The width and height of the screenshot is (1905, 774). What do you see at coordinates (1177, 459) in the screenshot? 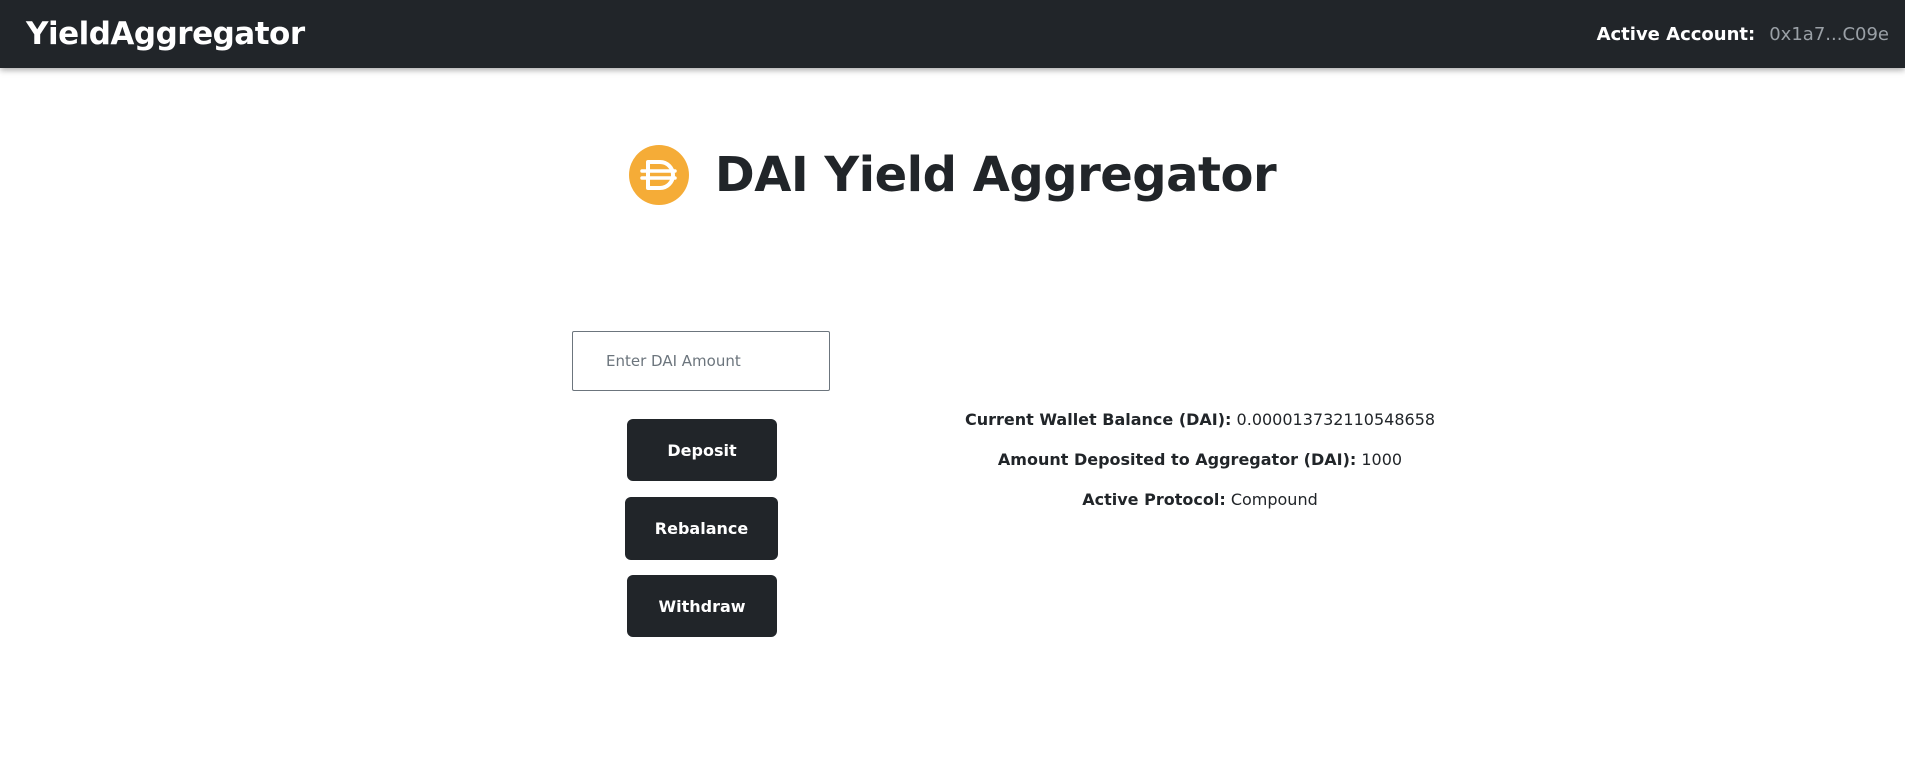
I see `deposited-amount-label: Amount Deposited to Aggregator (DAI):` at bounding box center [1177, 459].